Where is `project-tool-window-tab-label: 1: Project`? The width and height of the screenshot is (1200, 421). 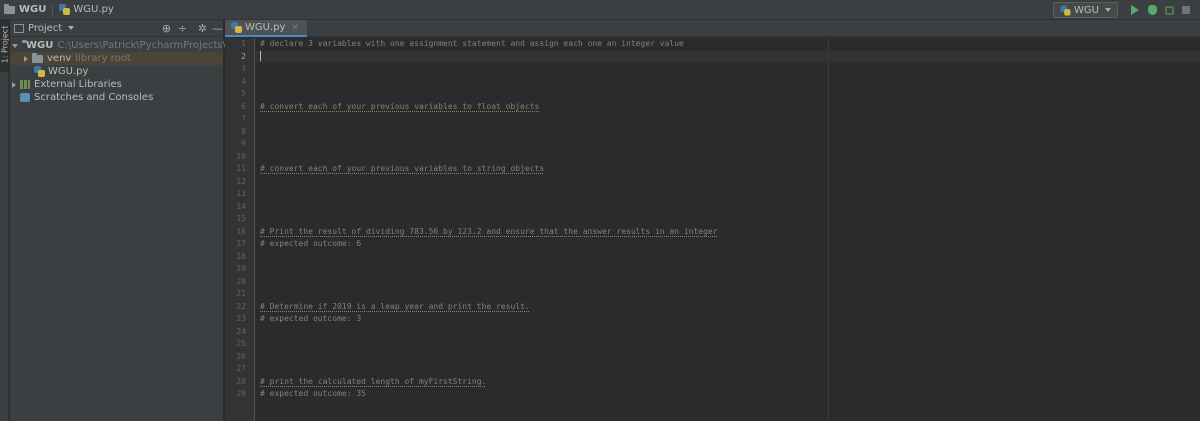 project-tool-window-tab-label: 1: Project is located at coordinates (5, 44).